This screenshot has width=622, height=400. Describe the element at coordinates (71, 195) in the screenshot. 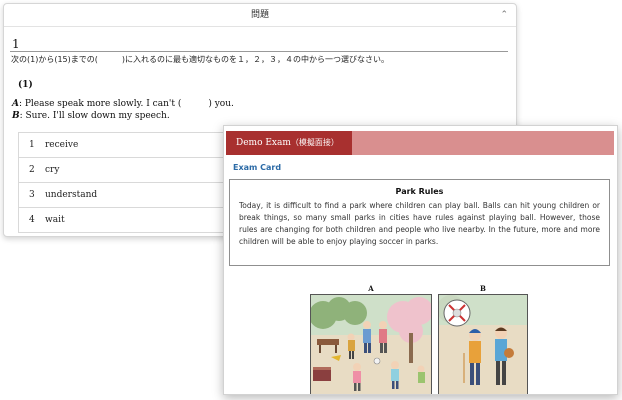

I see `option-text: understand` at that location.